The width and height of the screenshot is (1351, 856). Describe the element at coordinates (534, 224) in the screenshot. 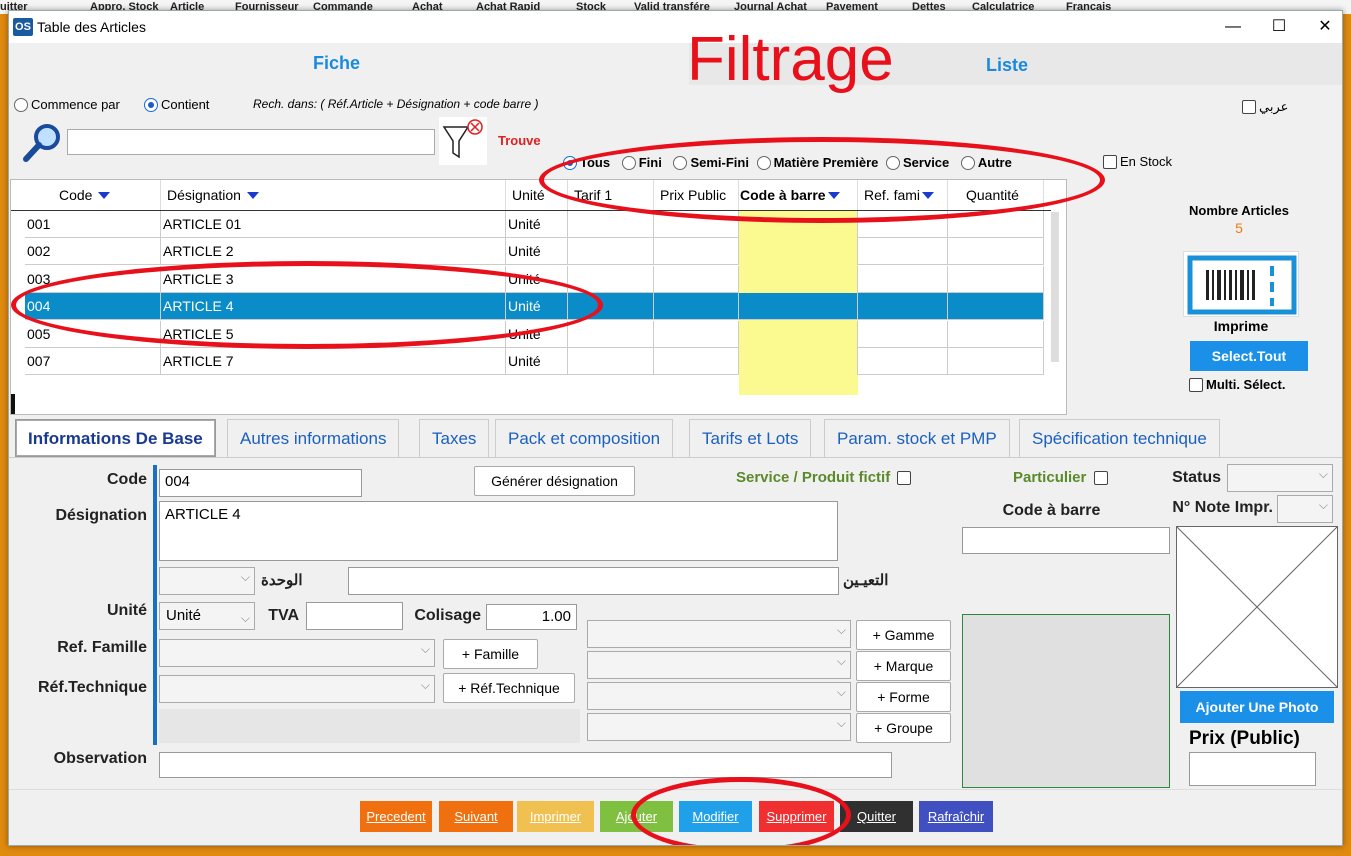

I see `table-row: 001 ARTICLE 01 Unité` at that location.